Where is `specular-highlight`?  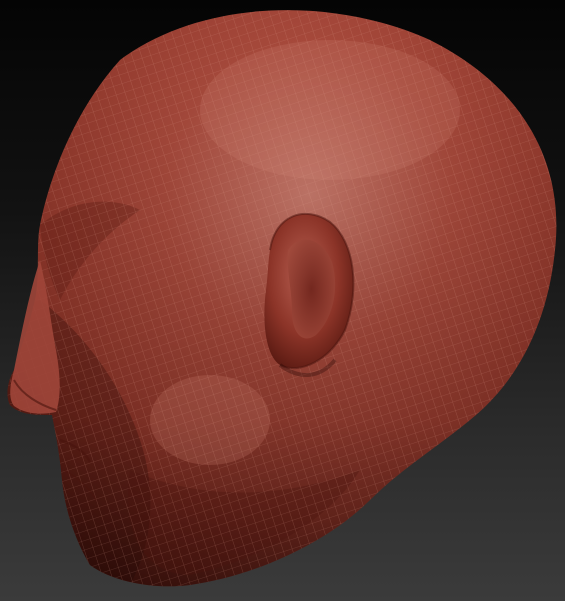
specular-highlight is located at coordinates (330, 110).